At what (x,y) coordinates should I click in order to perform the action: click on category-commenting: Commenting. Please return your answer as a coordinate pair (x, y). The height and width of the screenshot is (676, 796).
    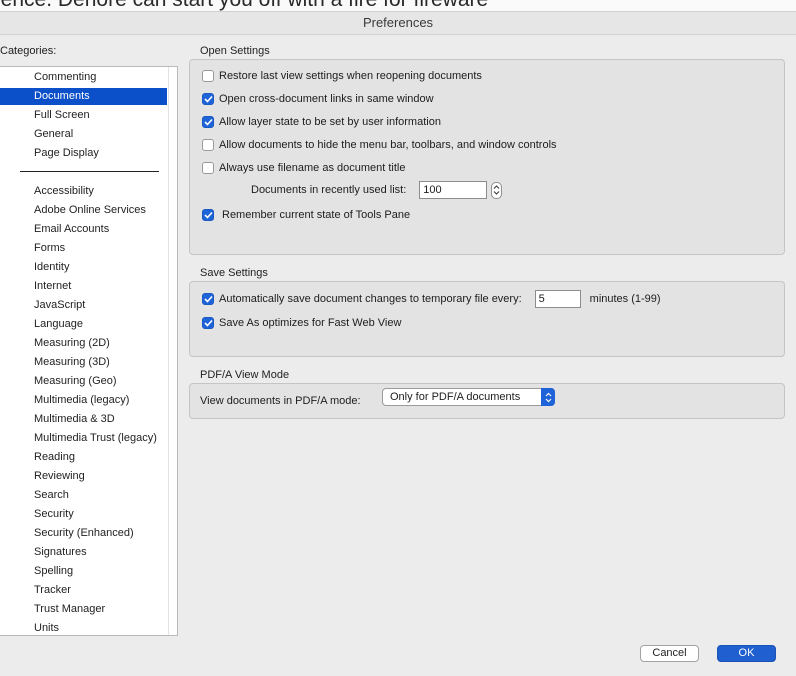
    Looking at the image, I should click on (83, 77).